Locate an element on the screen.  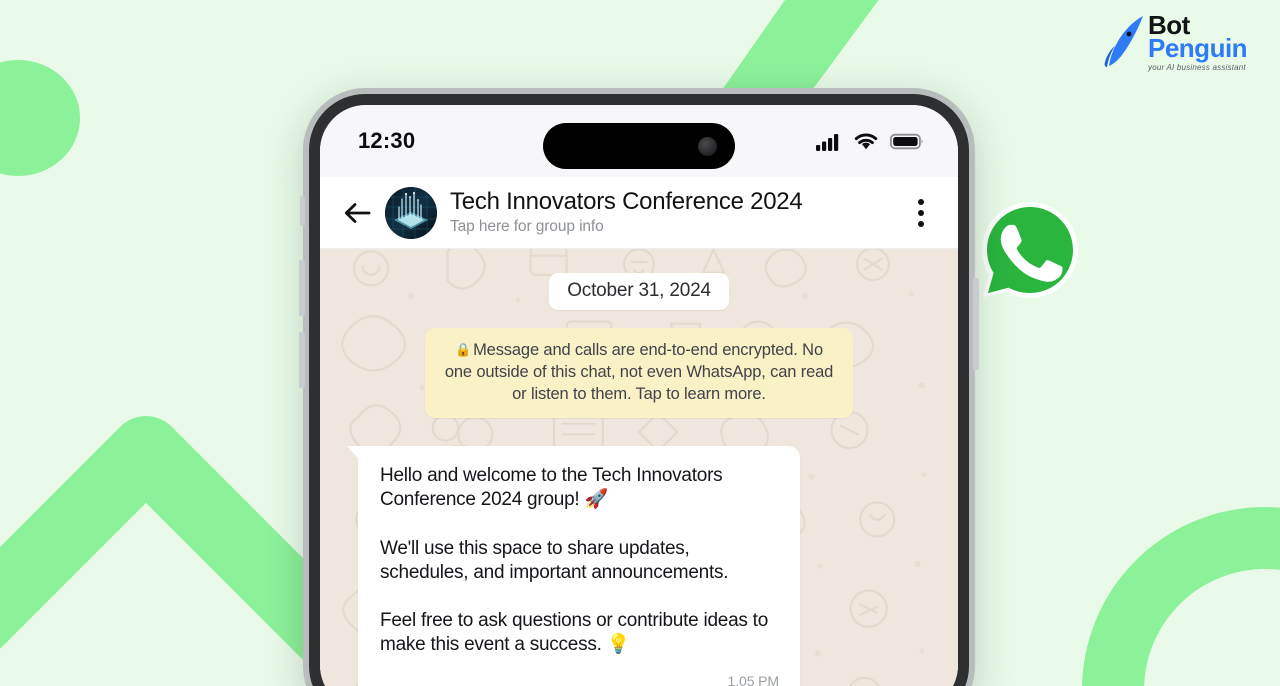
botpenguin-logo: Bot Penguin your AI business assistant is located at coordinates (1182, 46).